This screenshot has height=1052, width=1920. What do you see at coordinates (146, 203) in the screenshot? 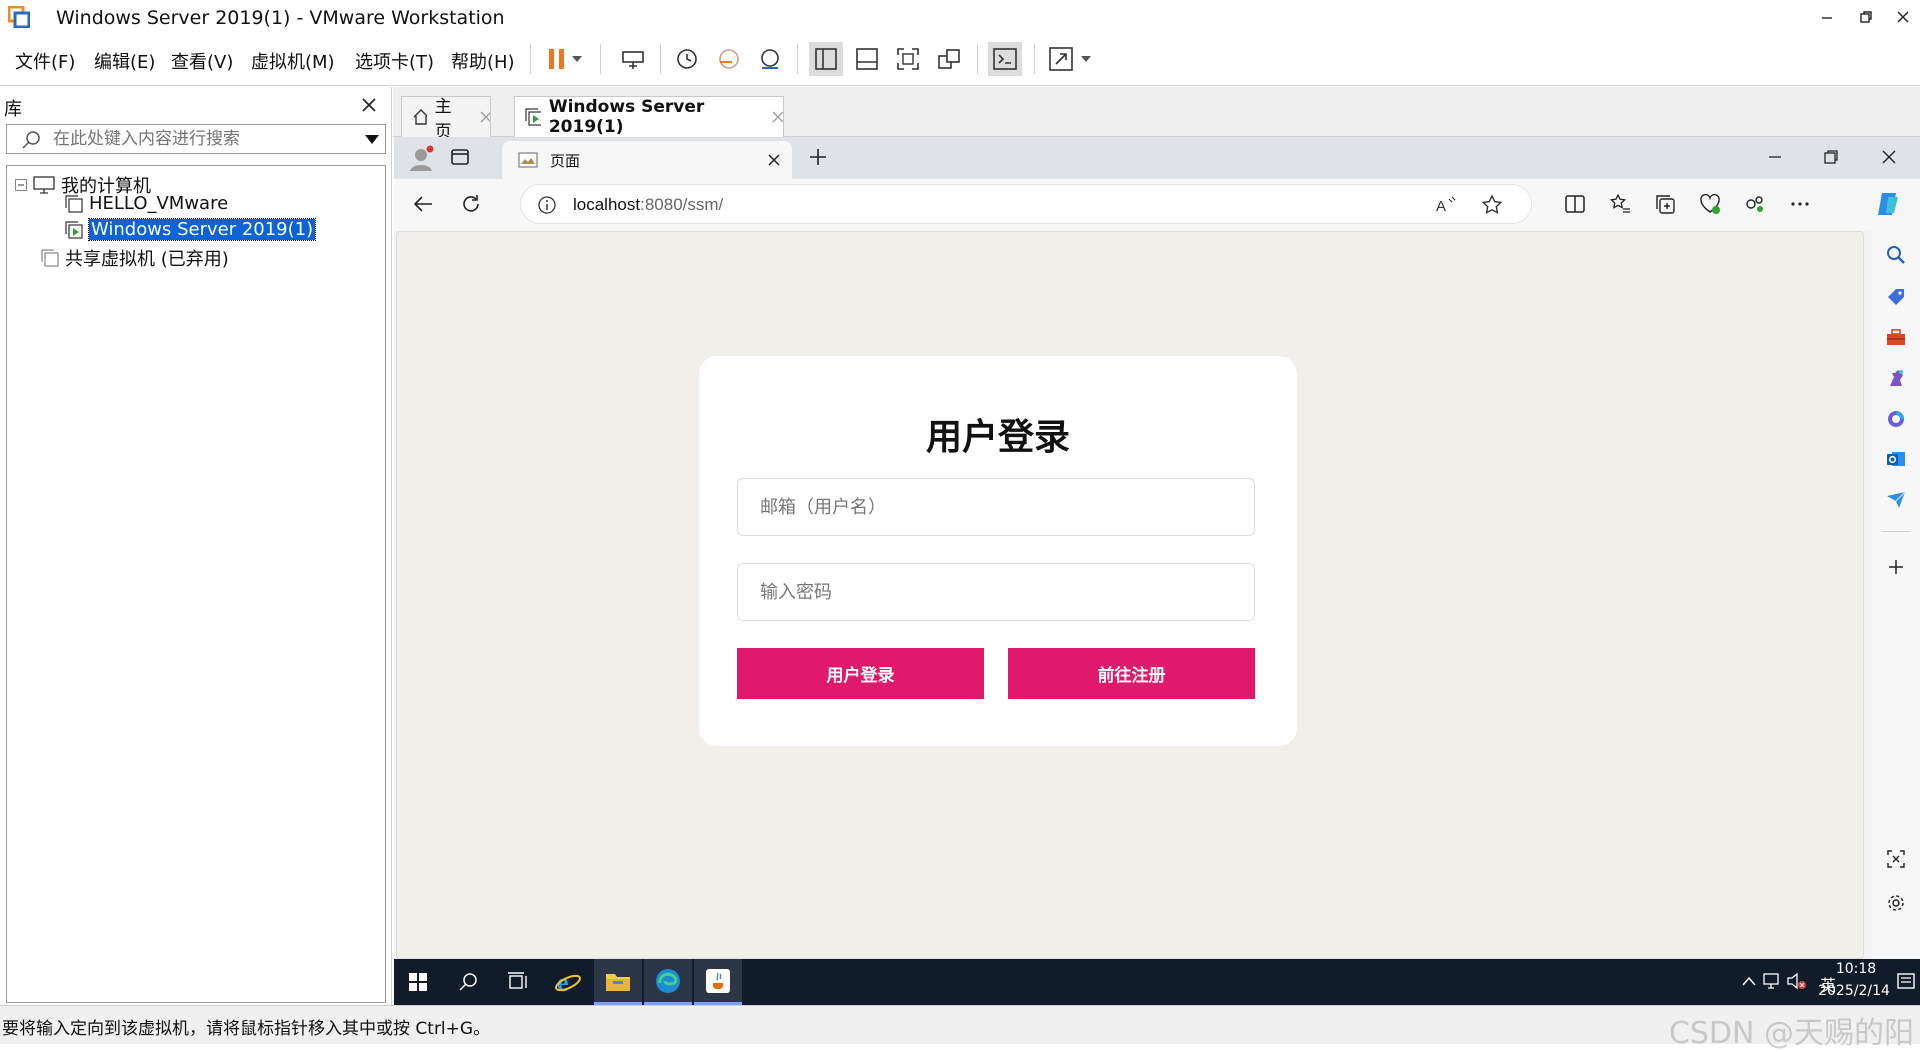
I see `tree-node-hello-vmware: HELLO_VMware` at bounding box center [146, 203].